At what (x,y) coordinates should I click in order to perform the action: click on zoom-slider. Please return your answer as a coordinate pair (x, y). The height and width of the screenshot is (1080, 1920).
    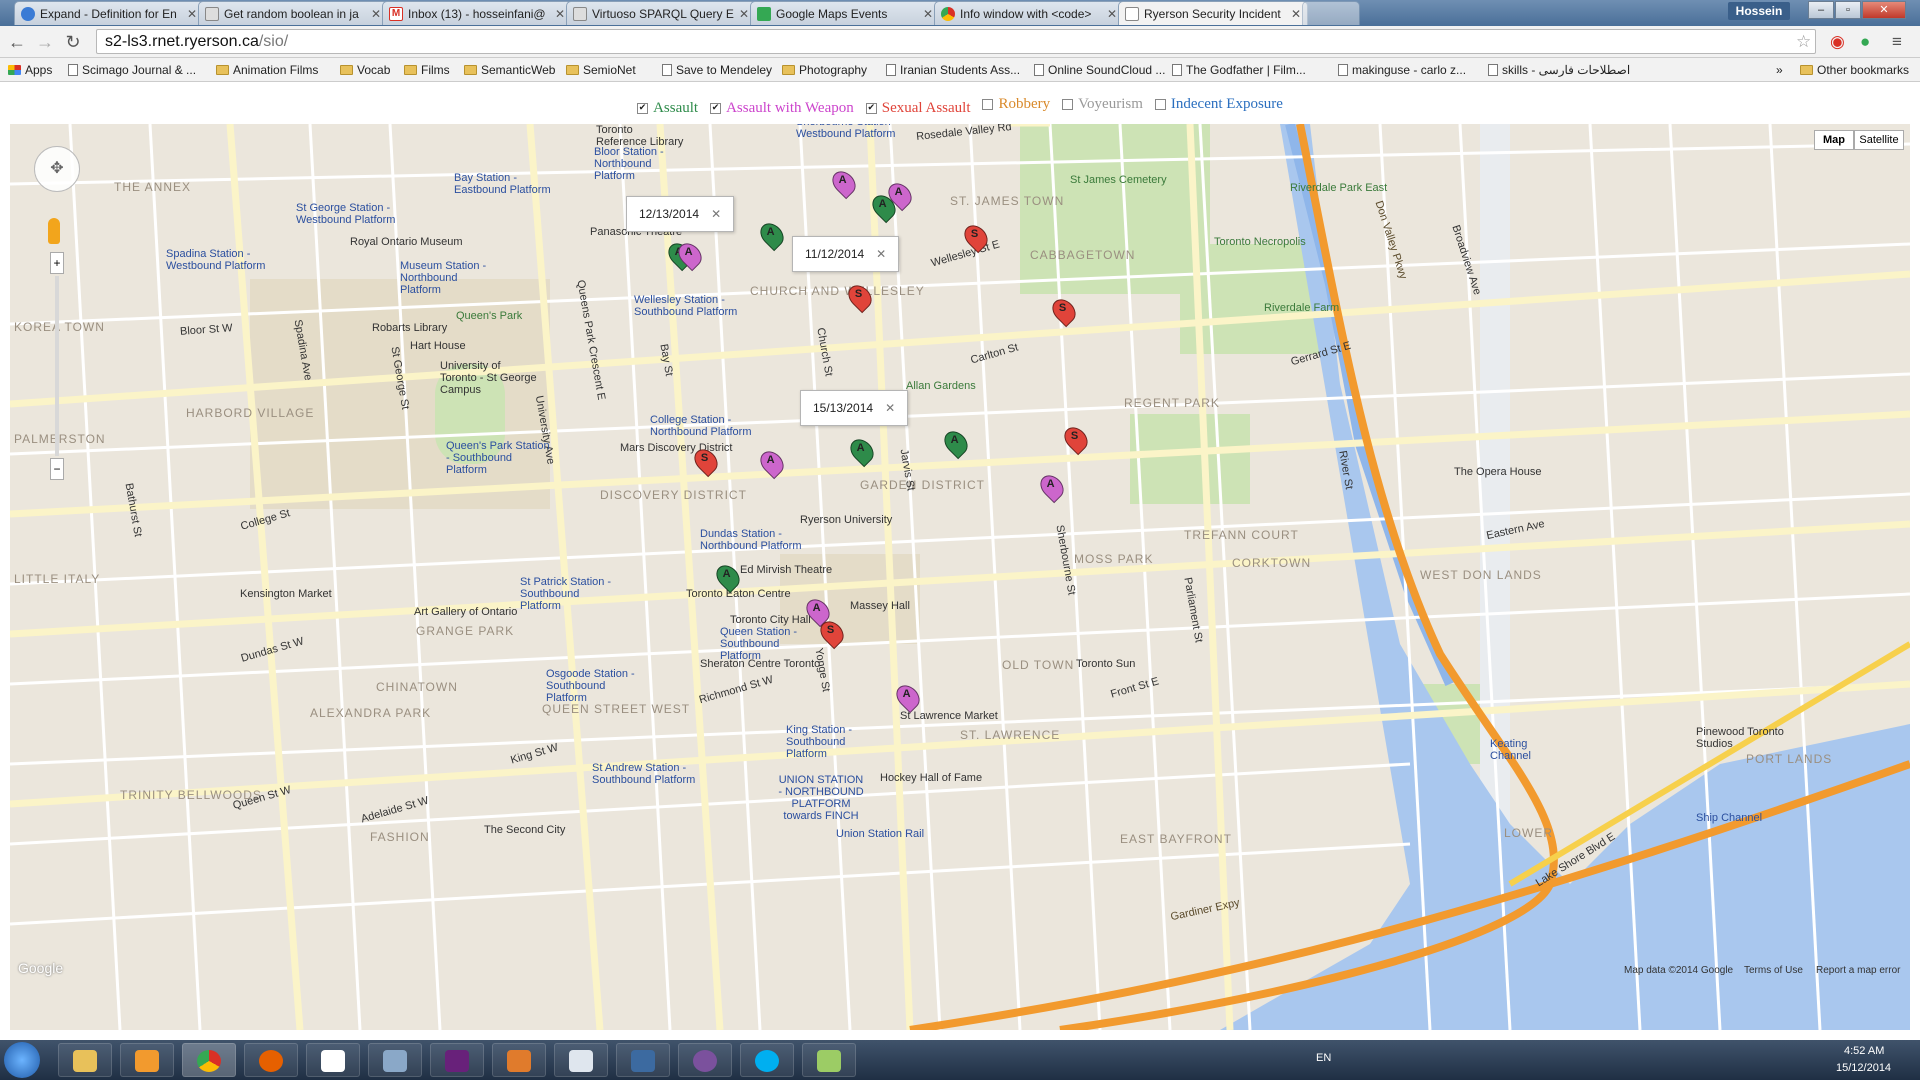
    Looking at the image, I should click on (57, 366).